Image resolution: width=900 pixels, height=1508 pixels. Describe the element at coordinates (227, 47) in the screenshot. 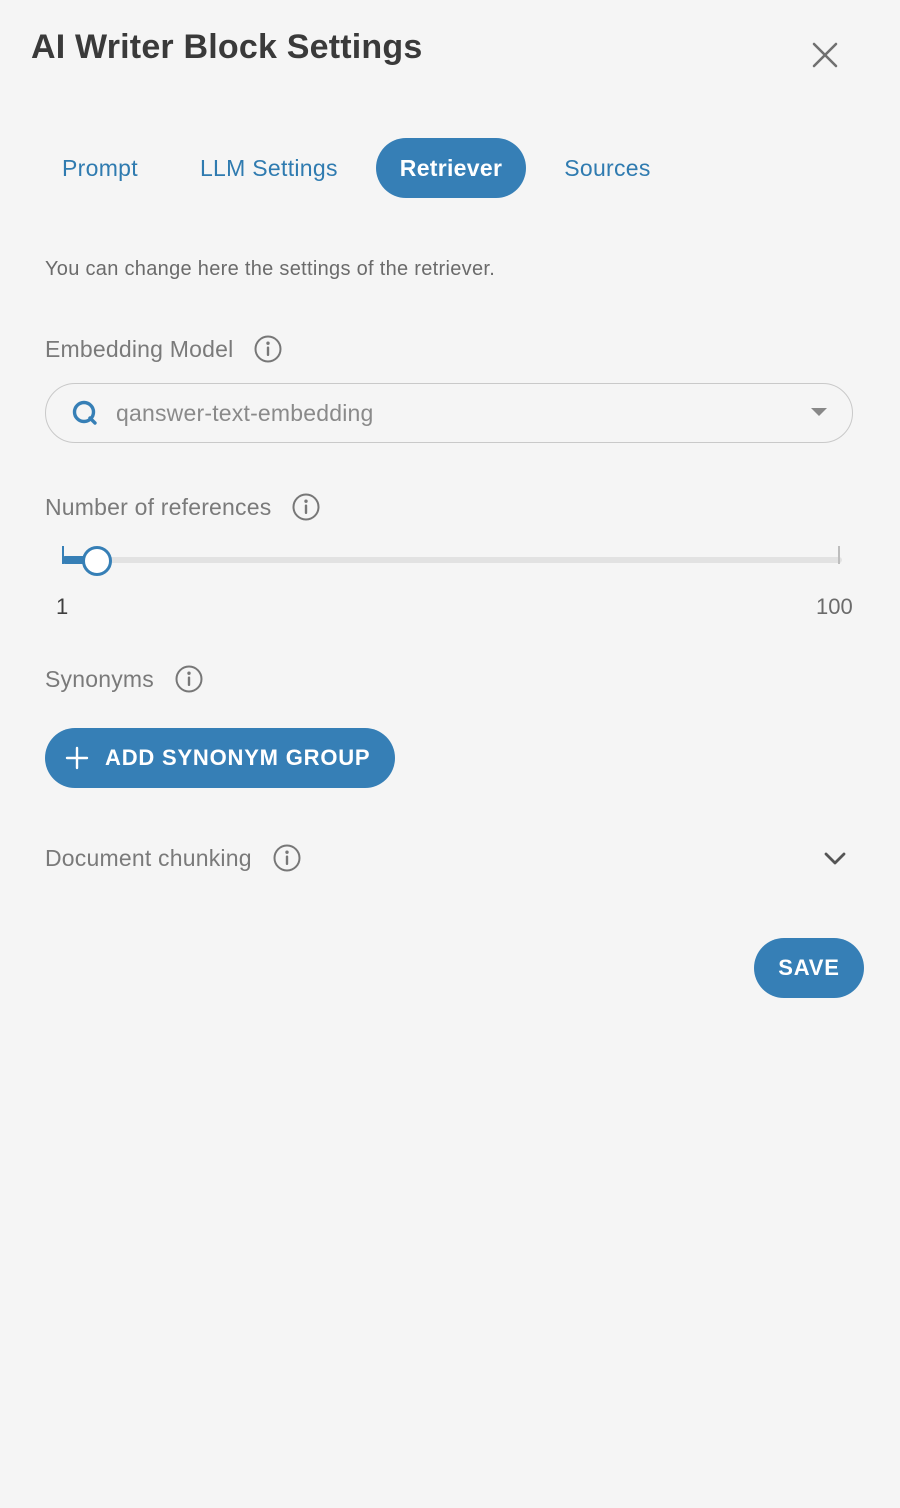

I see `dialog-title: AI Writer Block Settings` at that location.